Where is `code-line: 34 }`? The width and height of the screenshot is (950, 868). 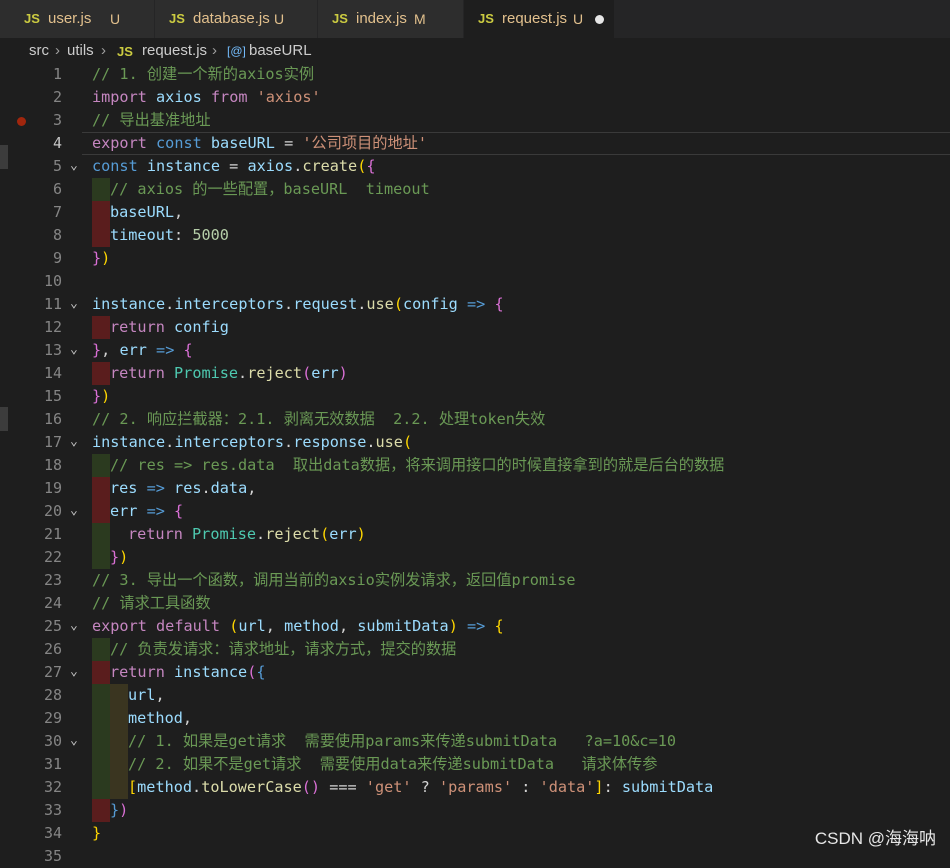
code-line: 34 } is located at coordinates (72, 833).